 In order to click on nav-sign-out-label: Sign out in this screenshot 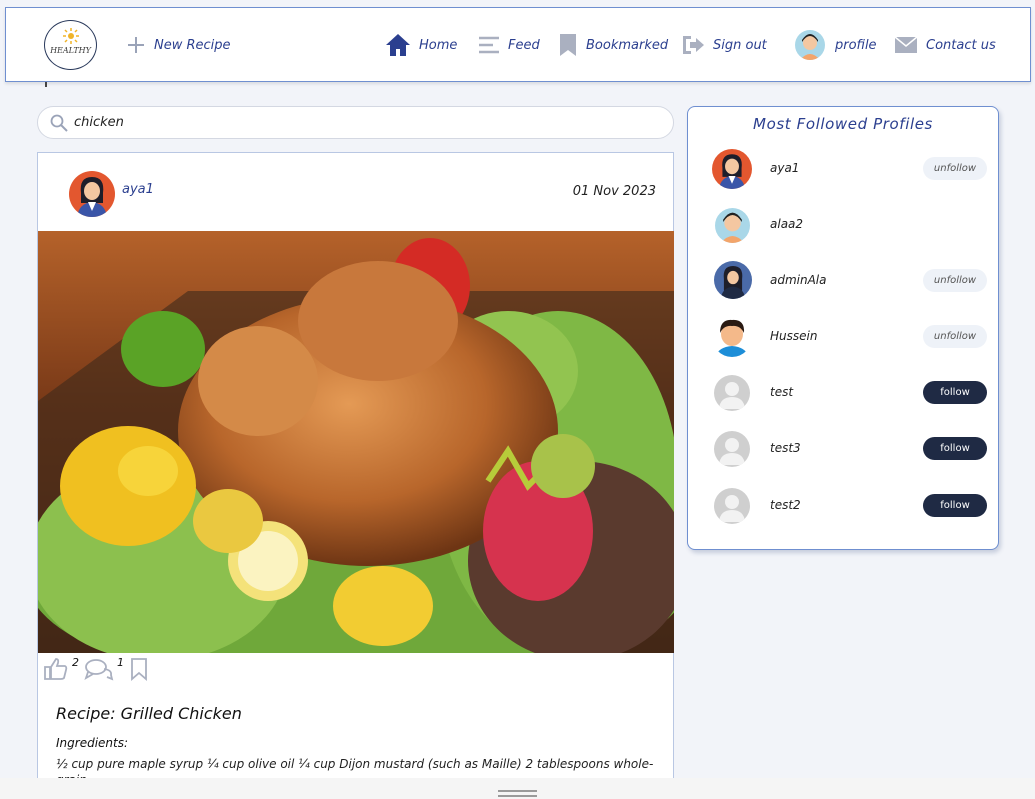, I will do `click(740, 45)`.